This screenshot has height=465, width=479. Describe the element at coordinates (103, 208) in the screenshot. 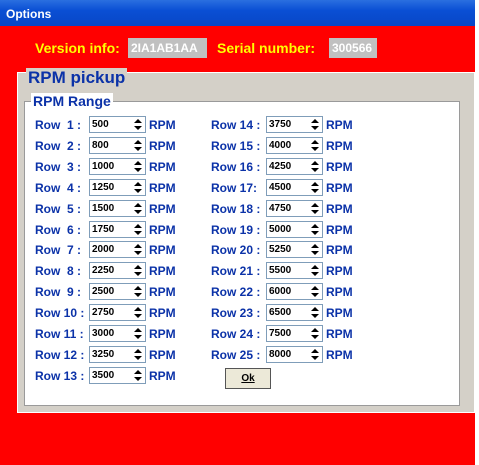

I see `rpm-value: 1500` at that location.